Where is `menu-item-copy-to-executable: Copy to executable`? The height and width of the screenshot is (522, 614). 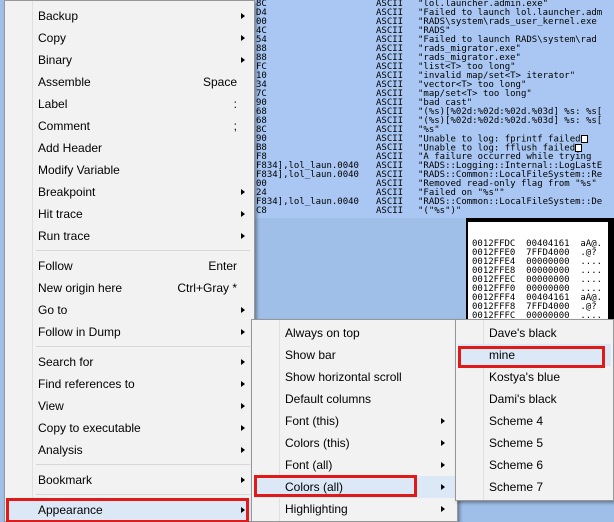
menu-item-copy-to-executable: Copy to executable is located at coordinates (129, 428).